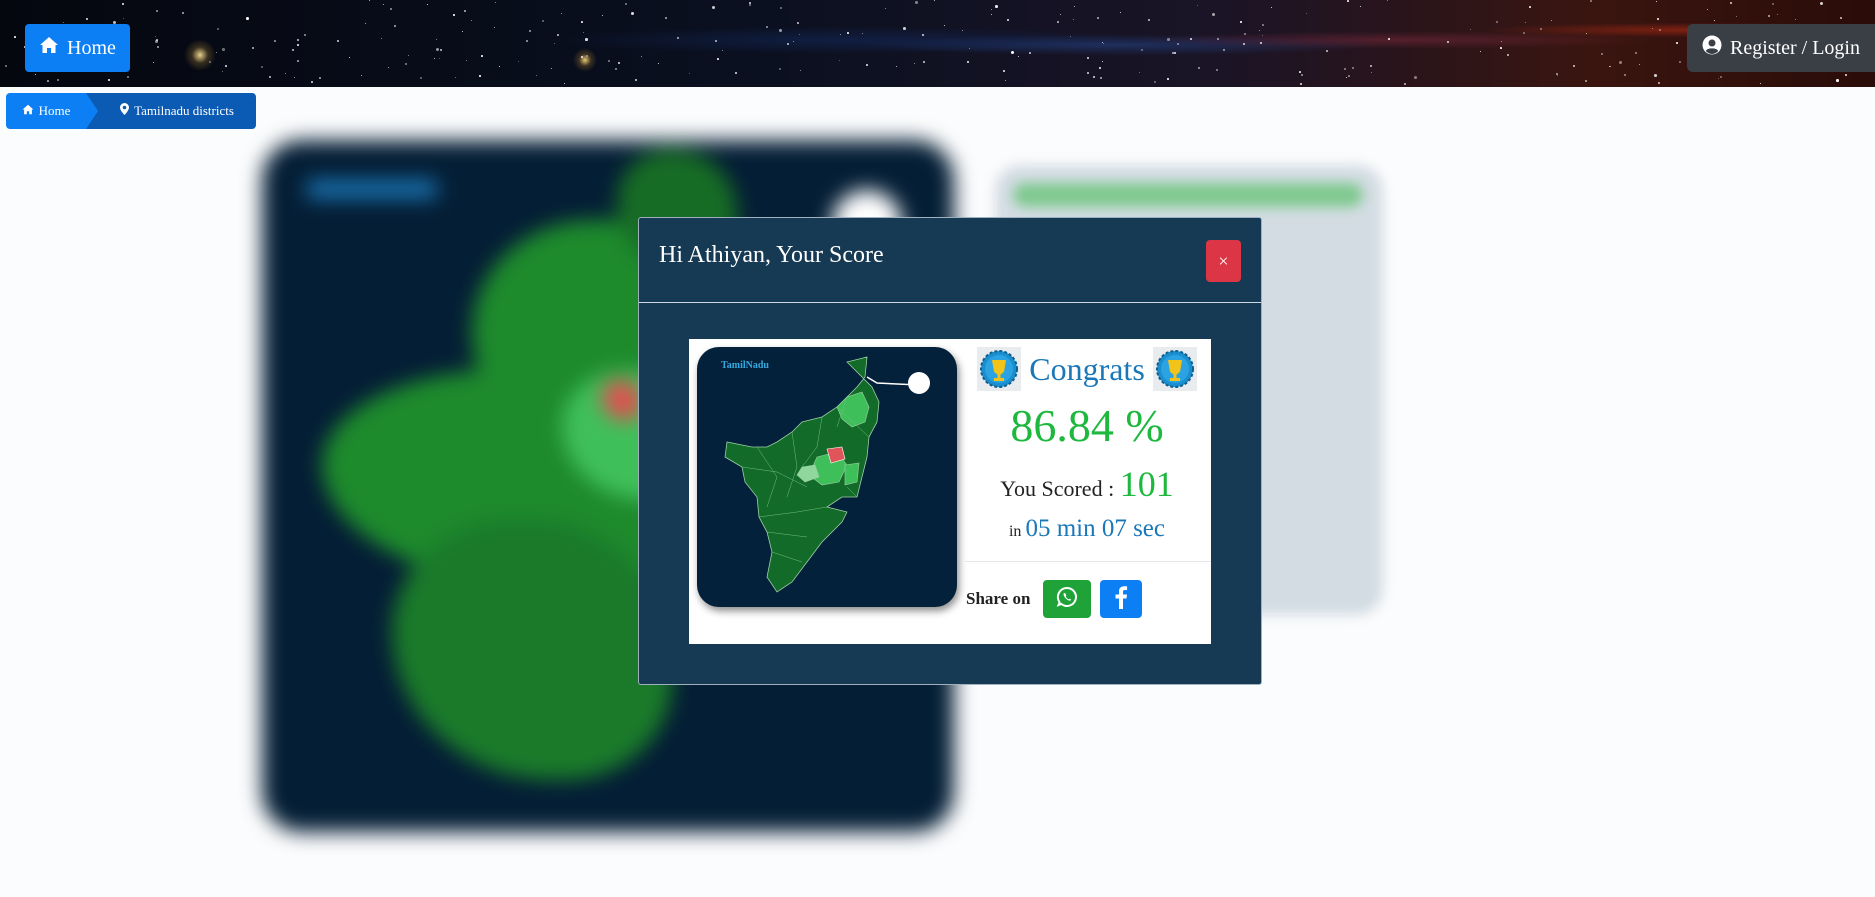  Describe the element at coordinates (1146, 484) in the screenshot. I see `score-value: 101` at that location.